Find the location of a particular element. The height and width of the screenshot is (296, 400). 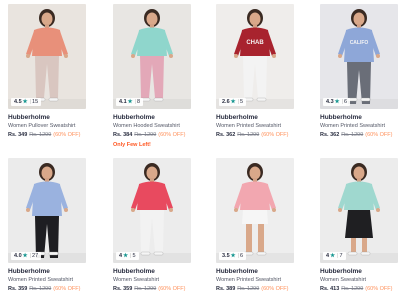

rating-badge: 4.0★ |27 is located at coordinates (26, 256).